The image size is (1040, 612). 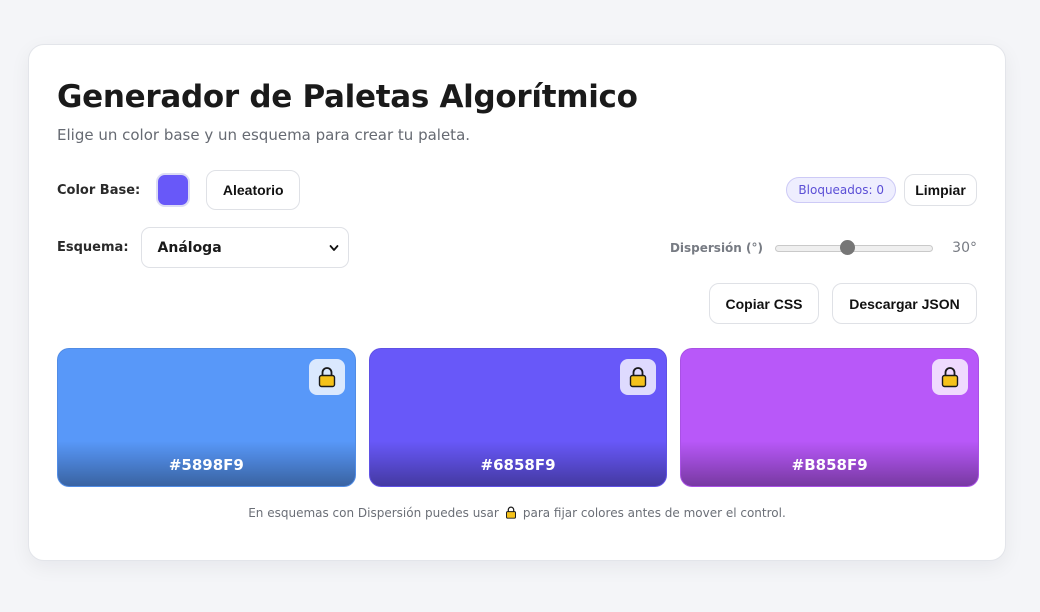 What do you see at coordinates (206, 417) in the screenshot?
I see `palette-swatch: #5898F9` at bounding box center [206, 417].